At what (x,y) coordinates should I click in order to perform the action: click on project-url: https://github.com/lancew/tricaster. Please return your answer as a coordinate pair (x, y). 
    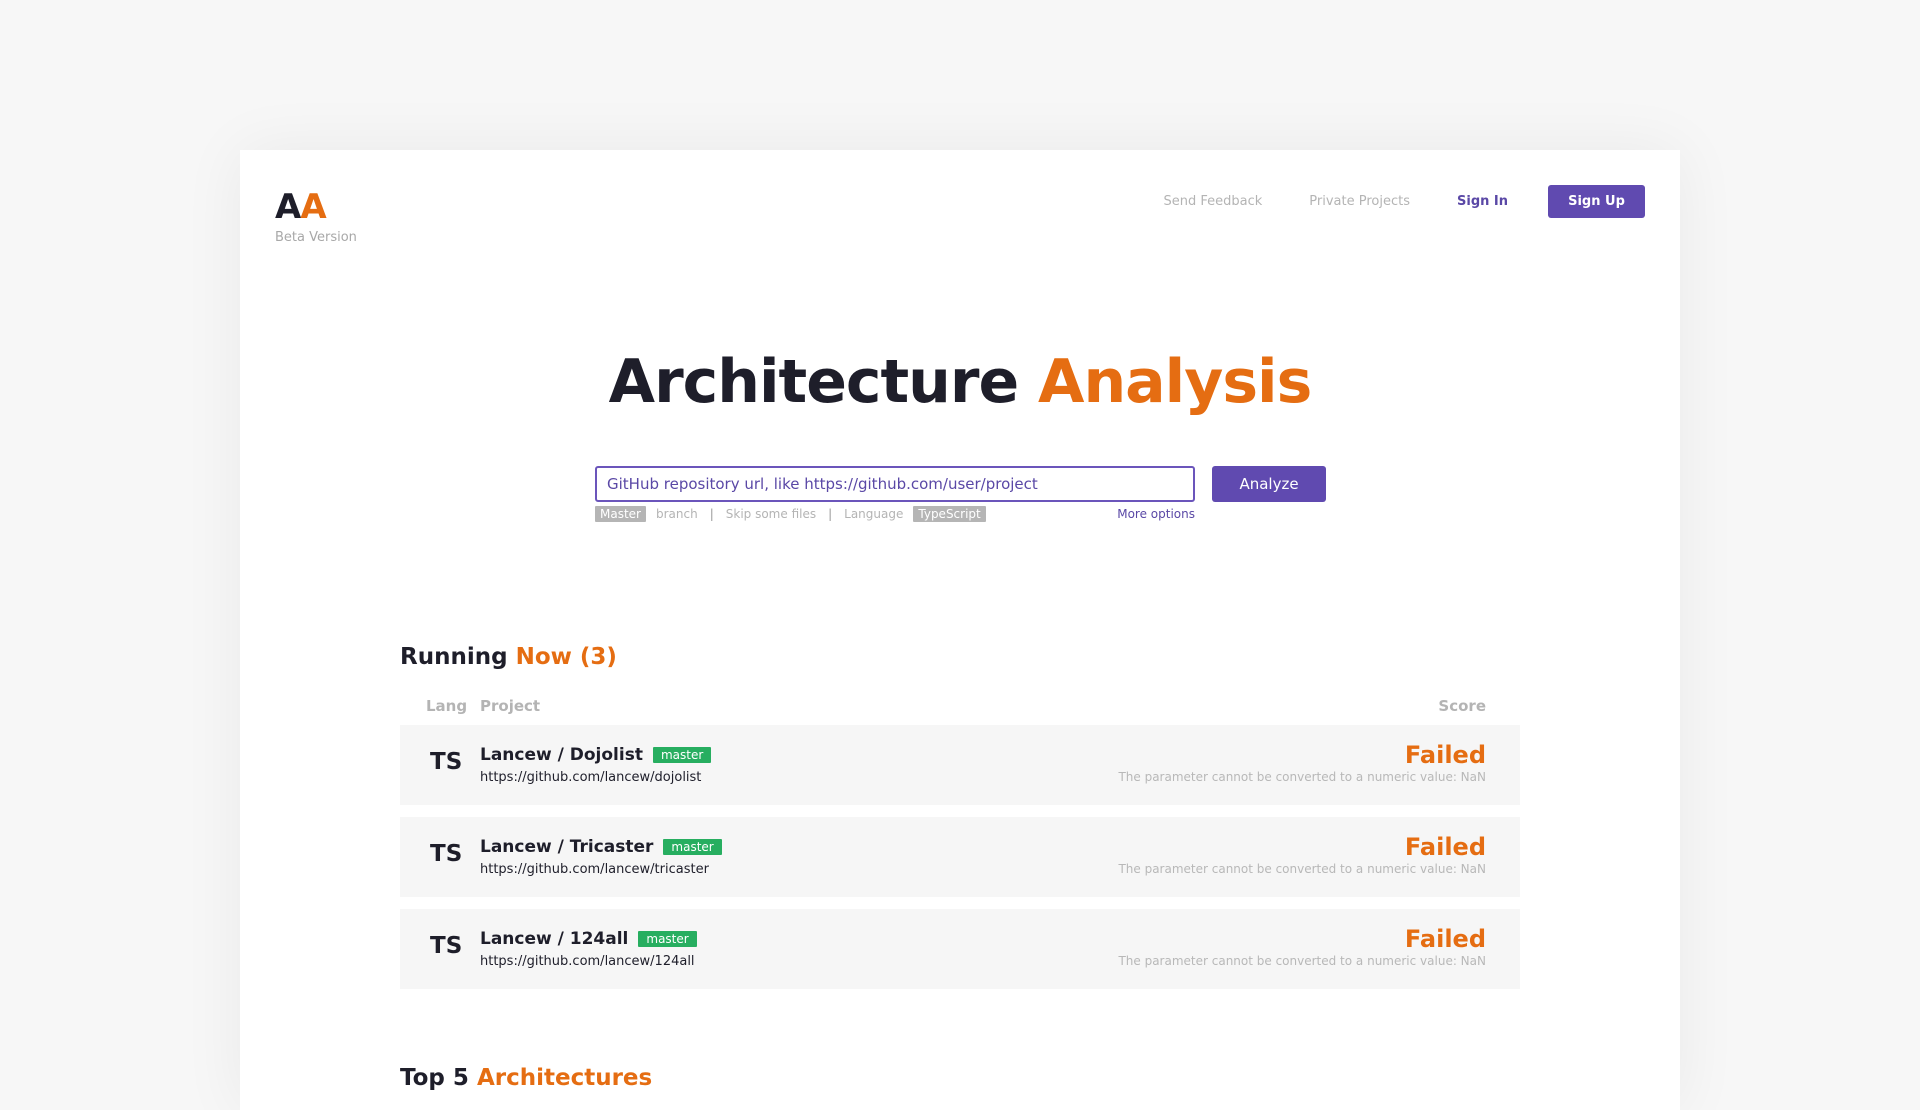
    Looking at the image, I should click on (594, 869).